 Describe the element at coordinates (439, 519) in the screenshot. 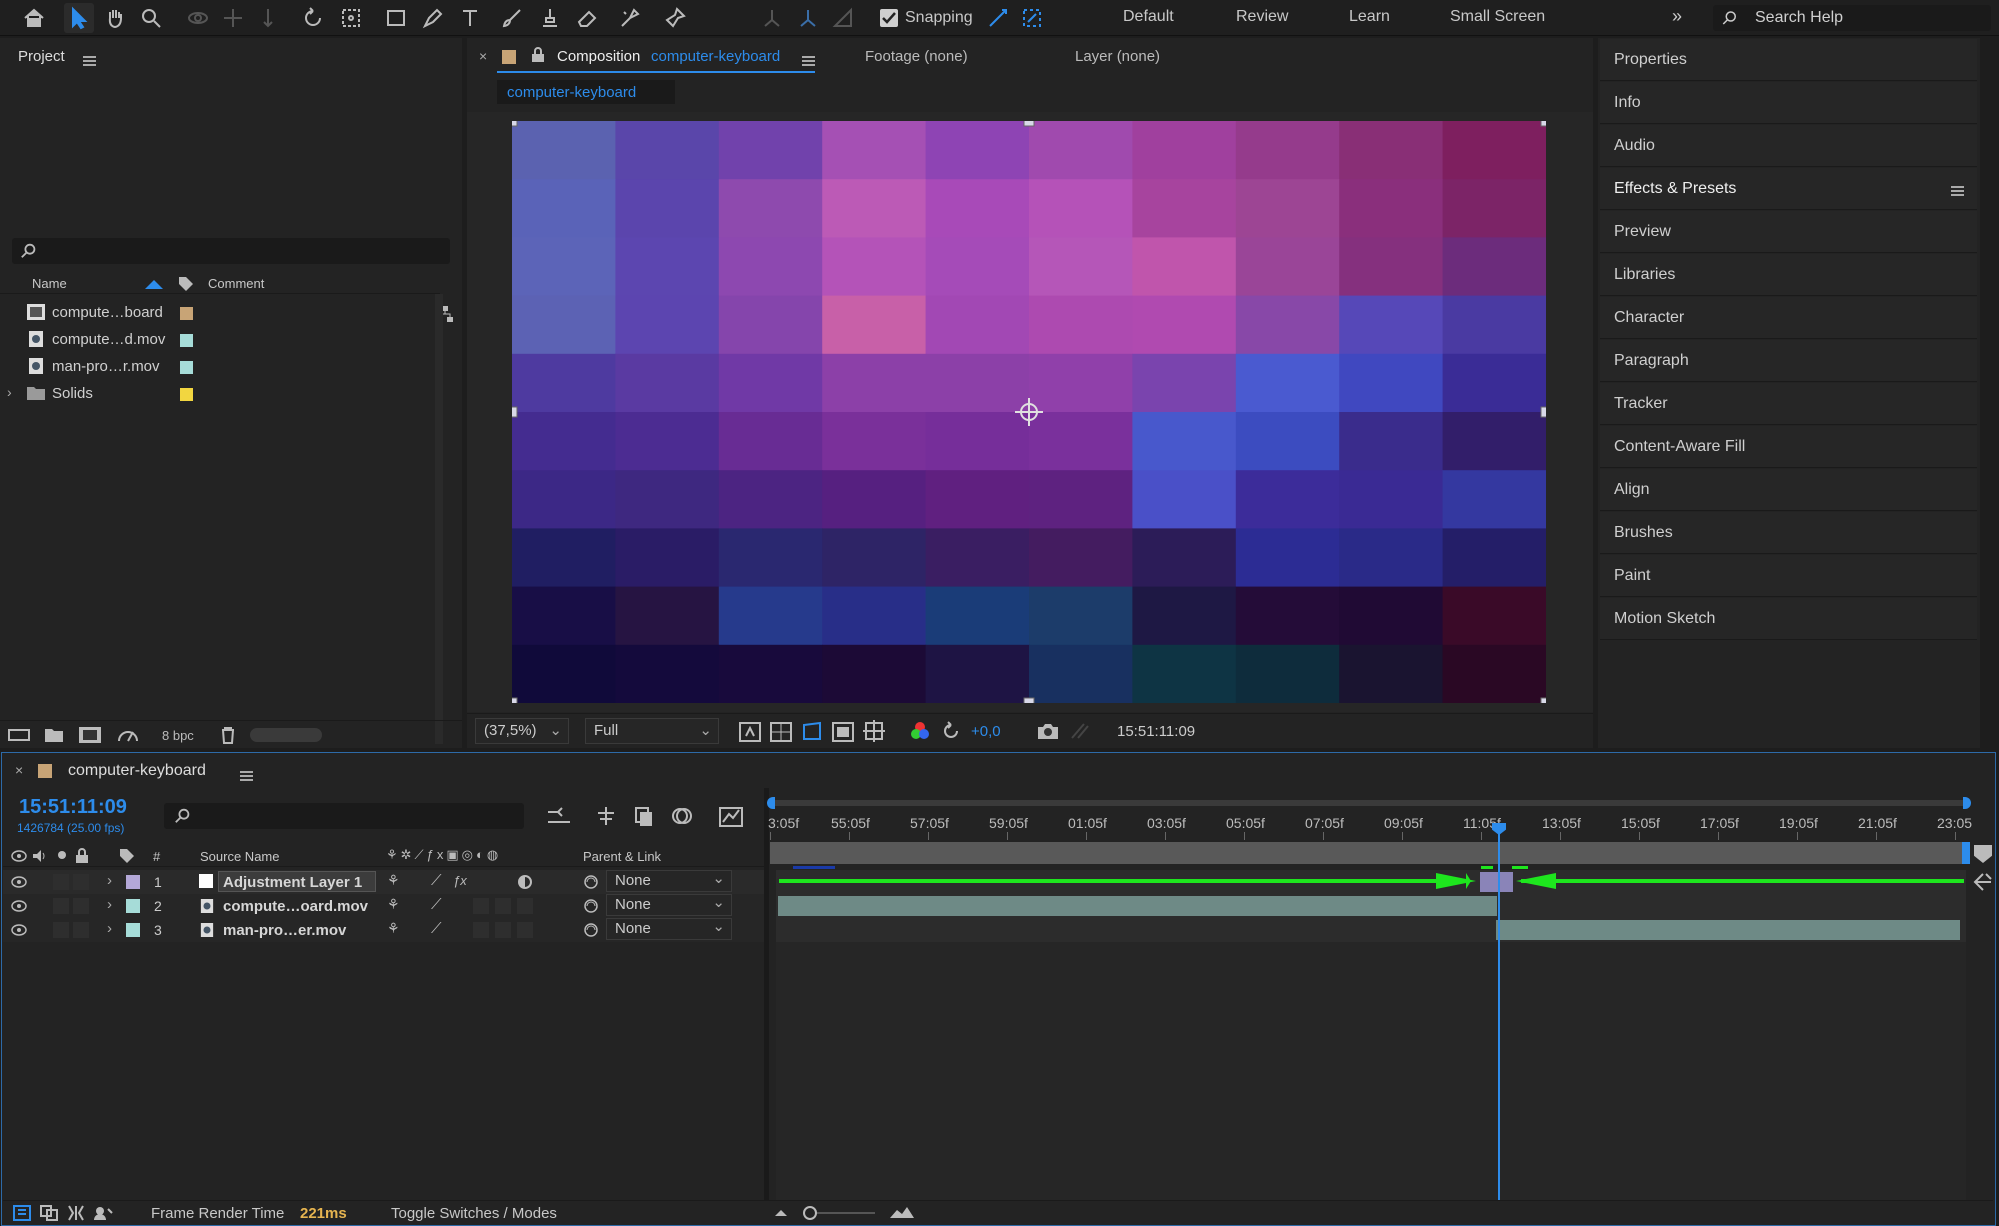

I see `project-scrollbar` at that location.